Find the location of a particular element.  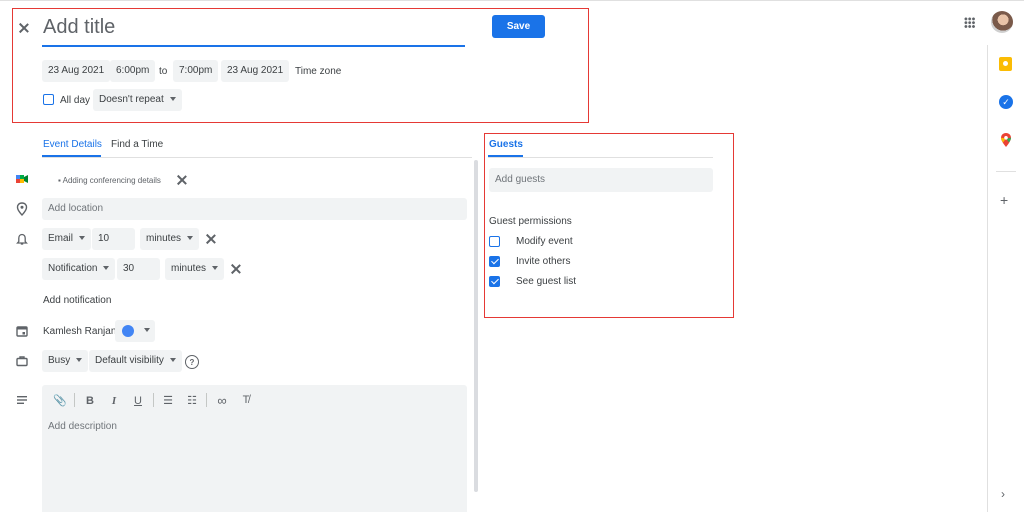

end-date-select: 23 Aug 2021 is located at coordinates (255, 71).